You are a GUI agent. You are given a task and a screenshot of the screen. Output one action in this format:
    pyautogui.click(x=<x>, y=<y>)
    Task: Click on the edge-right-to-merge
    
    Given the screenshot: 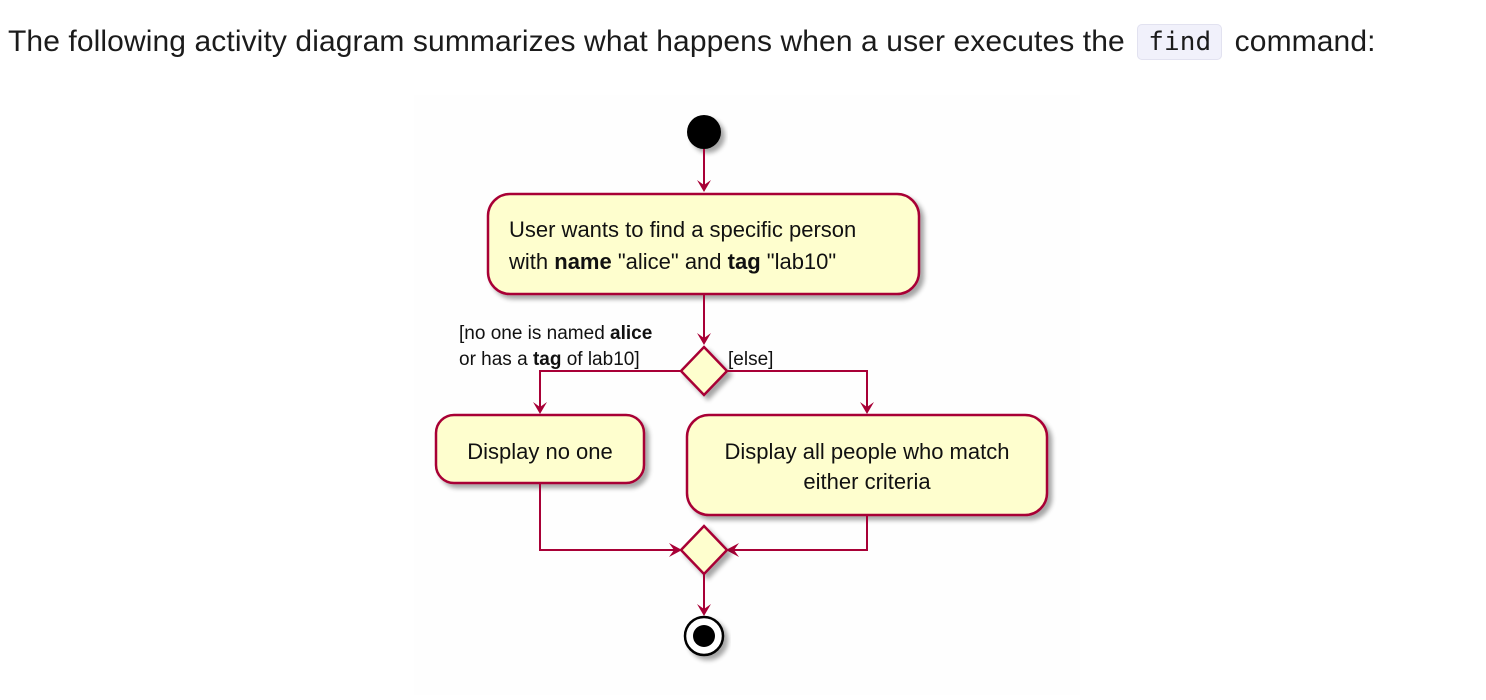 What is the action you would take?
    pyautogui.click(x=800, y=533)
    